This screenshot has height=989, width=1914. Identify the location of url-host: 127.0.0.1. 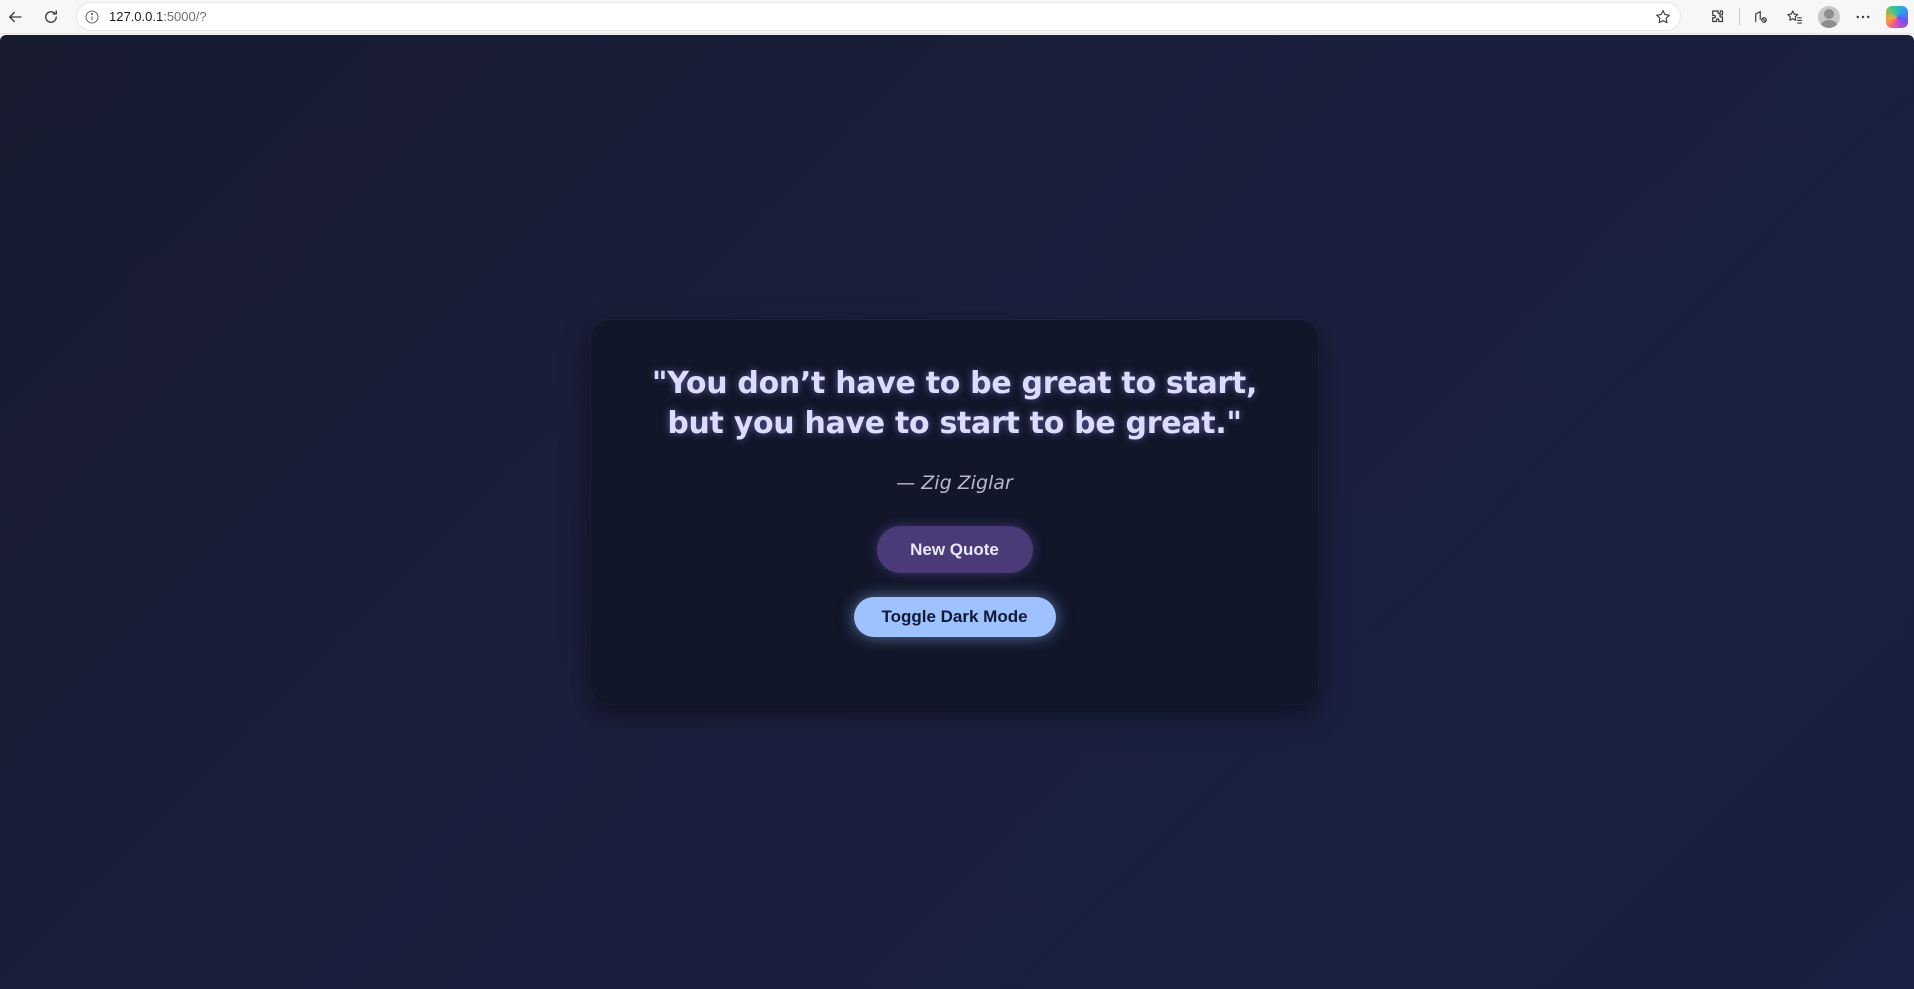
(136, 16).